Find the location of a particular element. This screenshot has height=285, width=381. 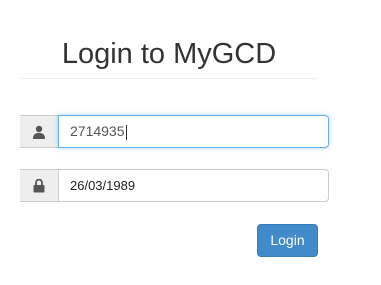

password-field: 26/03/1989 is located at coordinates (193, 185).